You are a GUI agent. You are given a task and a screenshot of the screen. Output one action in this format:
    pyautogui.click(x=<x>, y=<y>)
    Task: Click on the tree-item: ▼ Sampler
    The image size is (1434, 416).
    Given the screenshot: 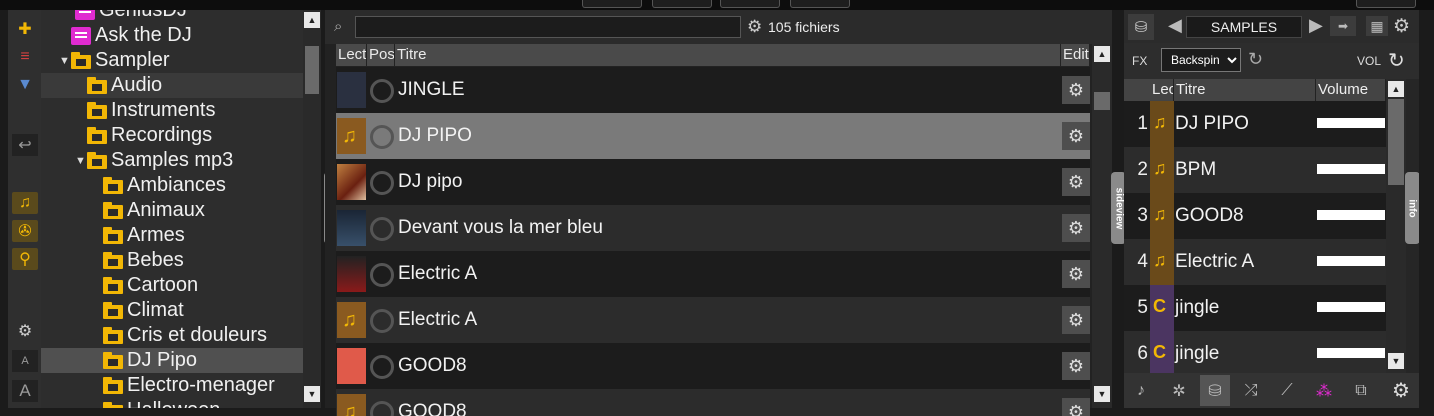 What is the action you would take?
    pyautogui.click(x=172, y=60)
    